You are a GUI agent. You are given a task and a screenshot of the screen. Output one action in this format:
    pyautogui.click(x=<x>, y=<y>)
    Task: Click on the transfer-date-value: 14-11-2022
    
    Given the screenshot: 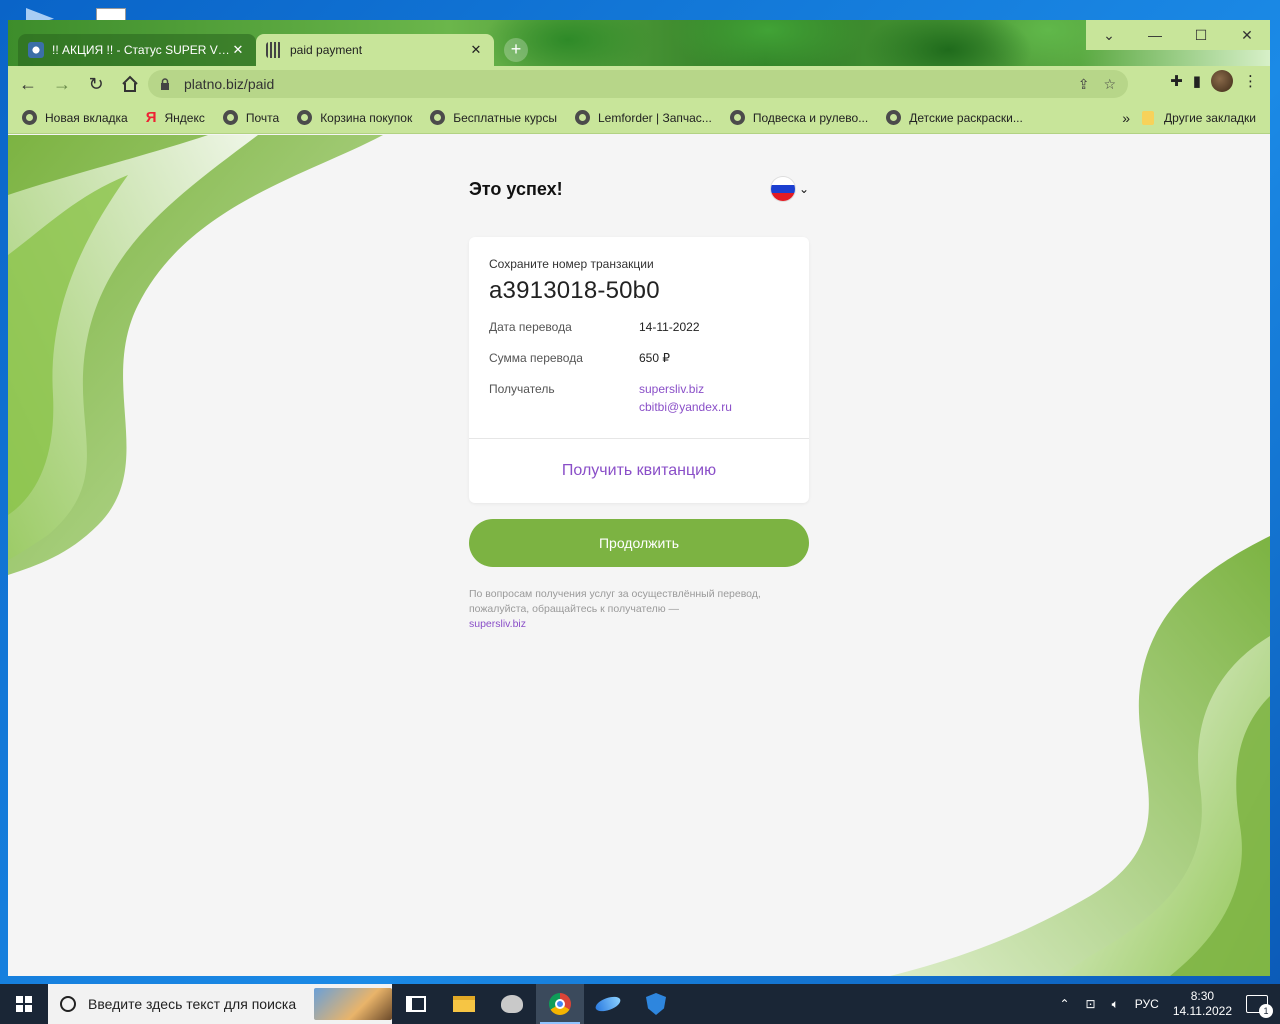 What is the action you would take?
    pyautogui.click(x=669, y=327)
    